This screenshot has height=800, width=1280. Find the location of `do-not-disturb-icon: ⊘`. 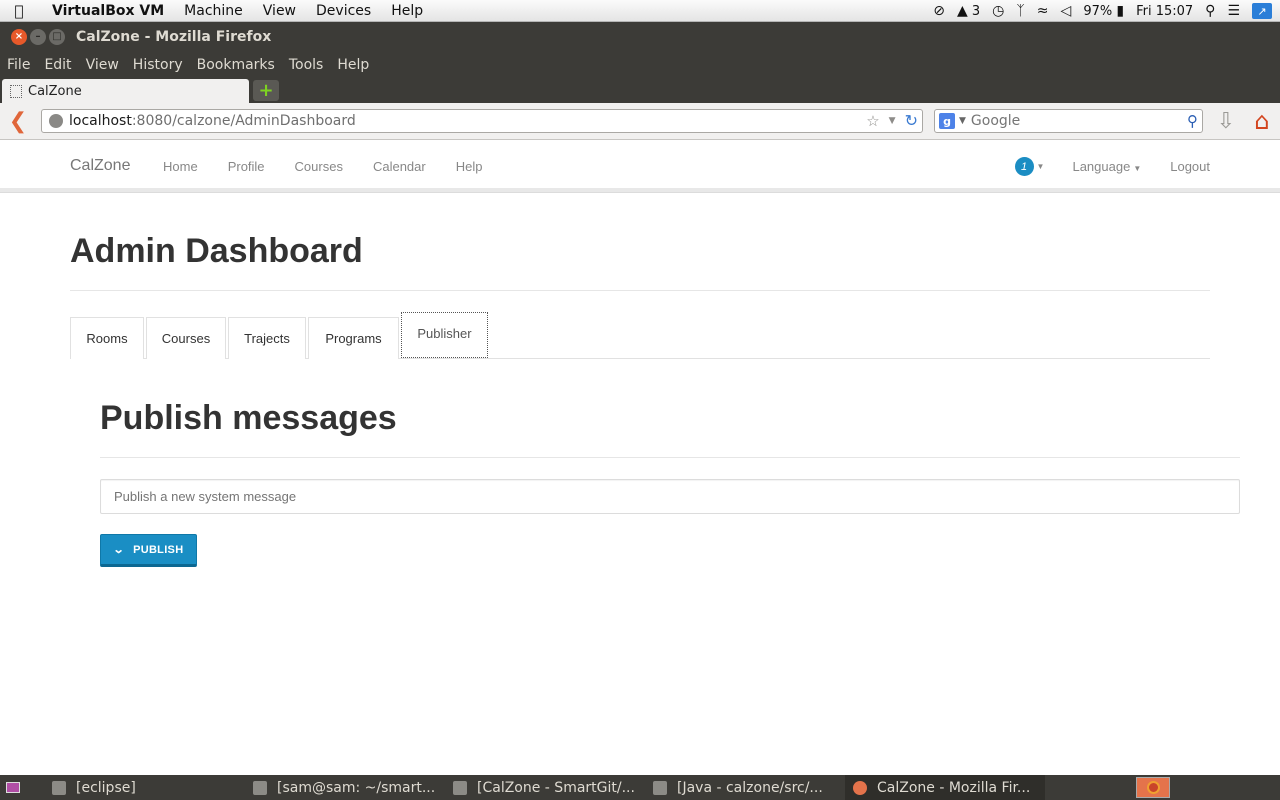

do-not-disturb-icon: ⊘ is located at coordinates (939, 11).